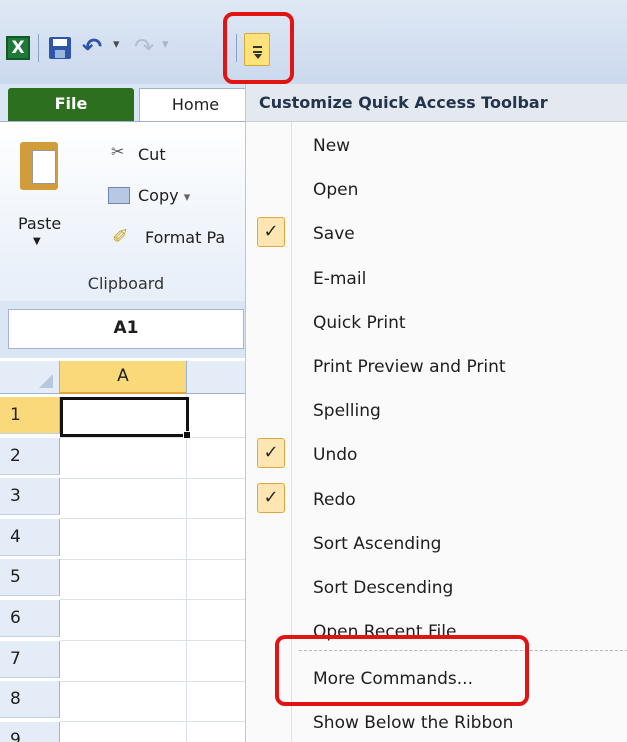 The width and height of the screenshot is (627, 742). What do you see at coordinates (39, 223) in the screenshot?
I see `paste-button: Paste` at bounding box center [39, 223].